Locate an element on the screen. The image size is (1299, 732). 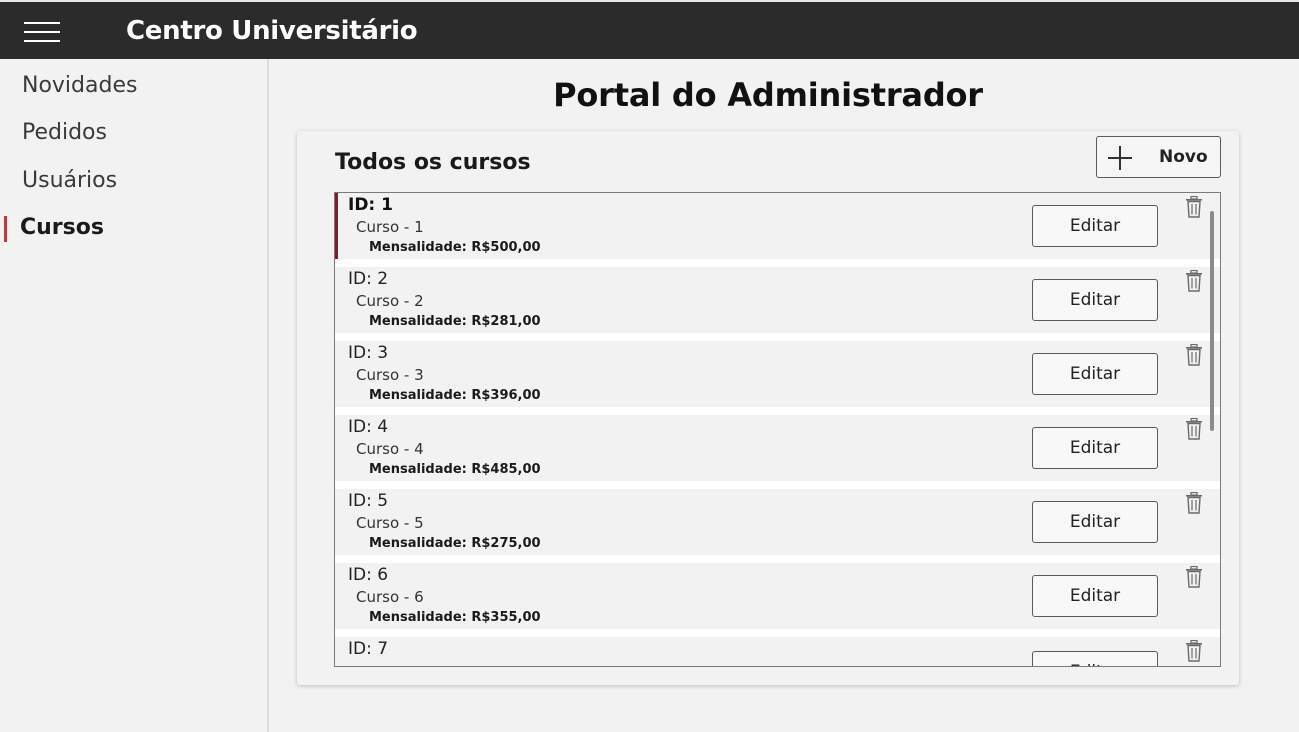
course-name: Curso - 4 is located at coordinates (390, 449).